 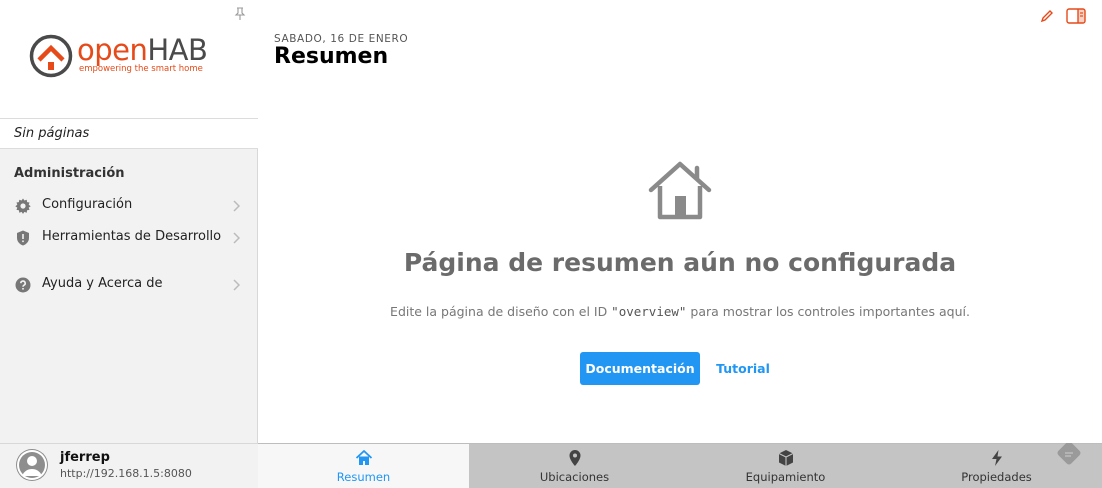 What do you see at coordinates (1076, 16) in the screenshot?
I see `side-panel-icon` at bounding box center [1076, 16].